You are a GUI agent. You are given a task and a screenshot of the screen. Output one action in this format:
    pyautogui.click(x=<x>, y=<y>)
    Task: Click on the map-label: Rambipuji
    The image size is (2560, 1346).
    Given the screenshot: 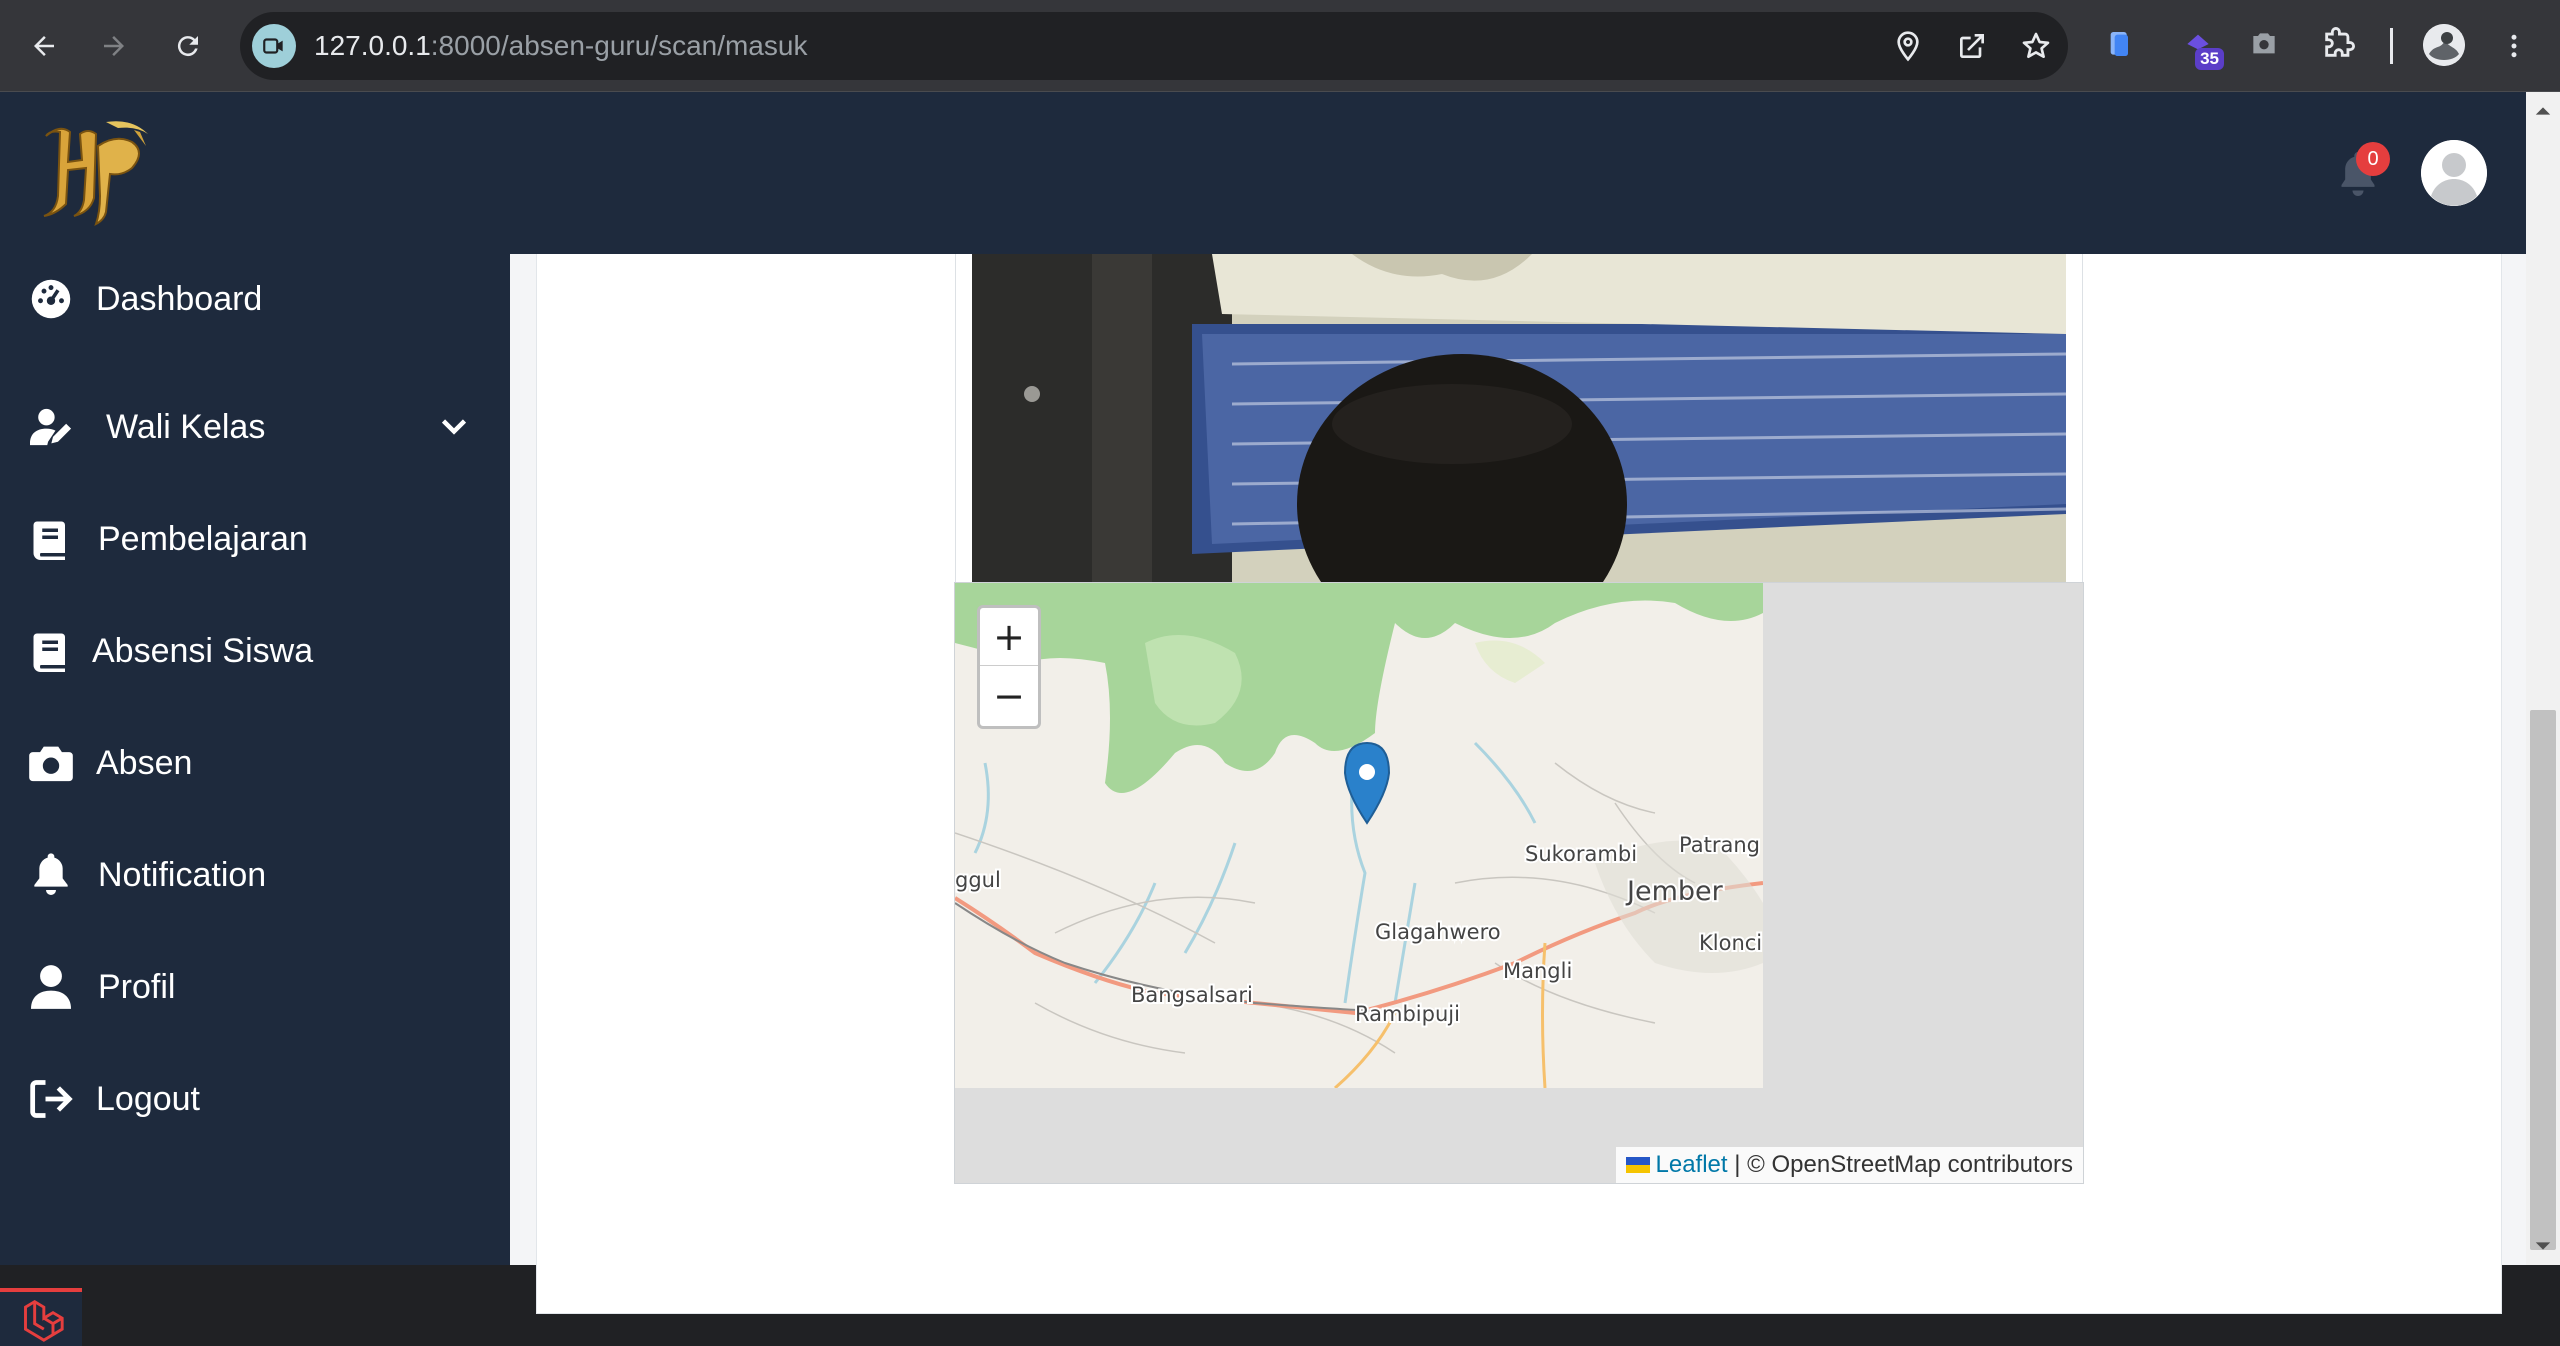 What is the action you would take?
    pyautogui.click(x=1407, y=1014)
    